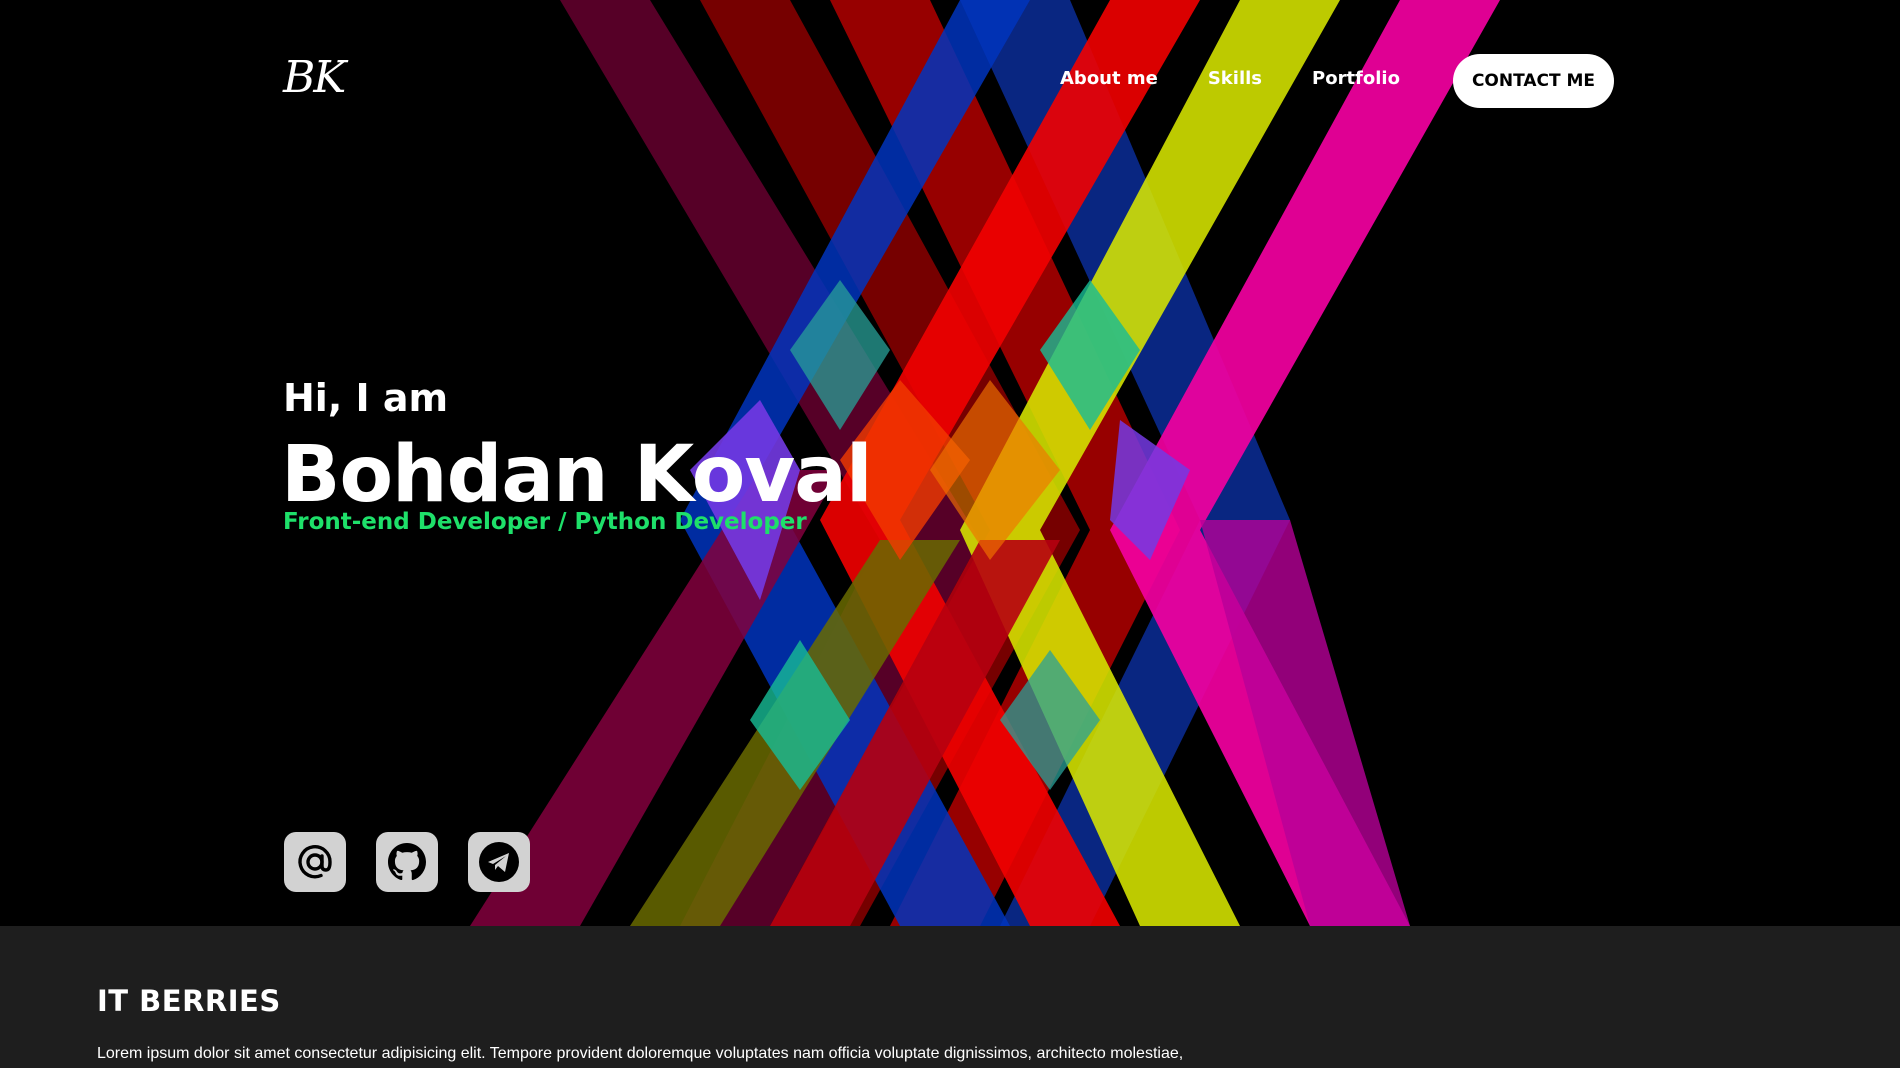 This screenshot has height=1068, width=1900. What do you see at coordinates (314, 77) in the screenshot?
I see `logo: BK` at bounding box center [314, 77].